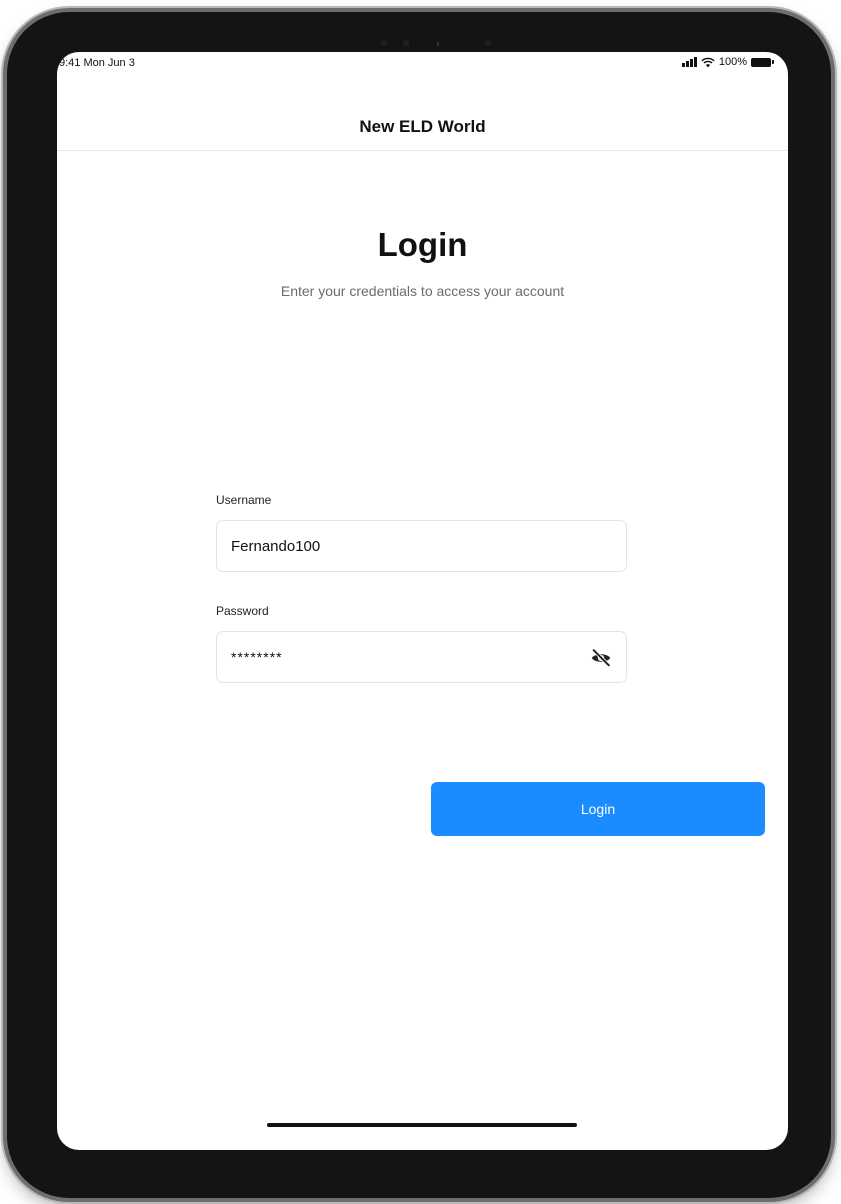 This screenshot has width=841, height=1204. Describe the element at coordinates (689, 62) in the screenshot. I see `cellular-signal-icon` at that location.